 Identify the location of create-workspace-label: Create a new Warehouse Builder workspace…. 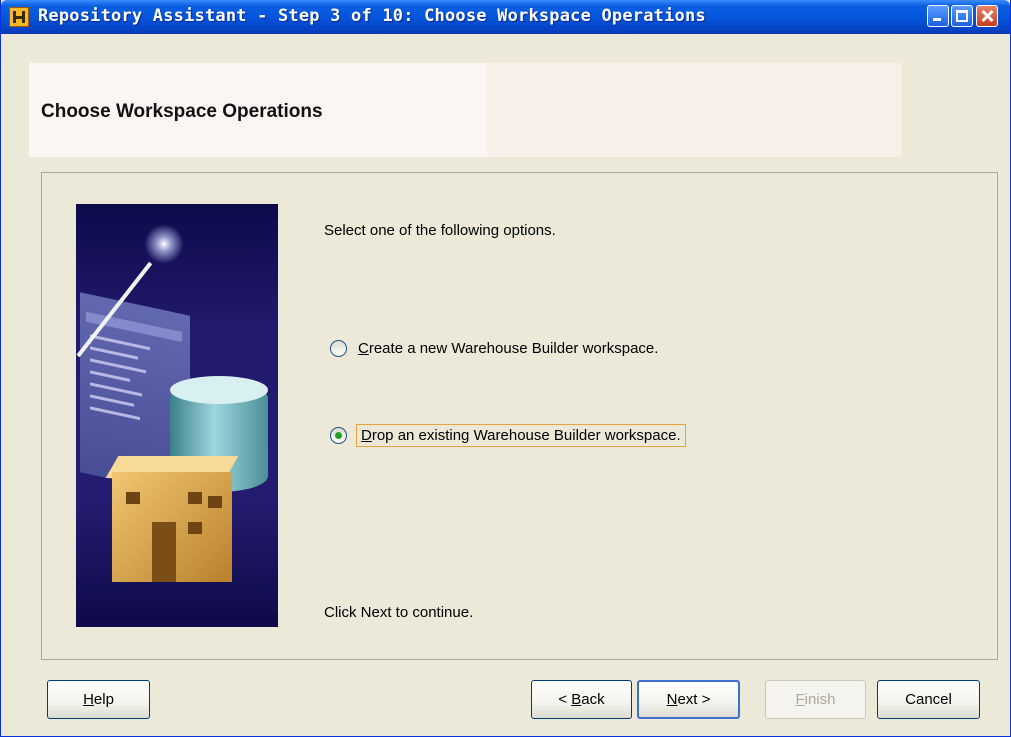
(508, 348).